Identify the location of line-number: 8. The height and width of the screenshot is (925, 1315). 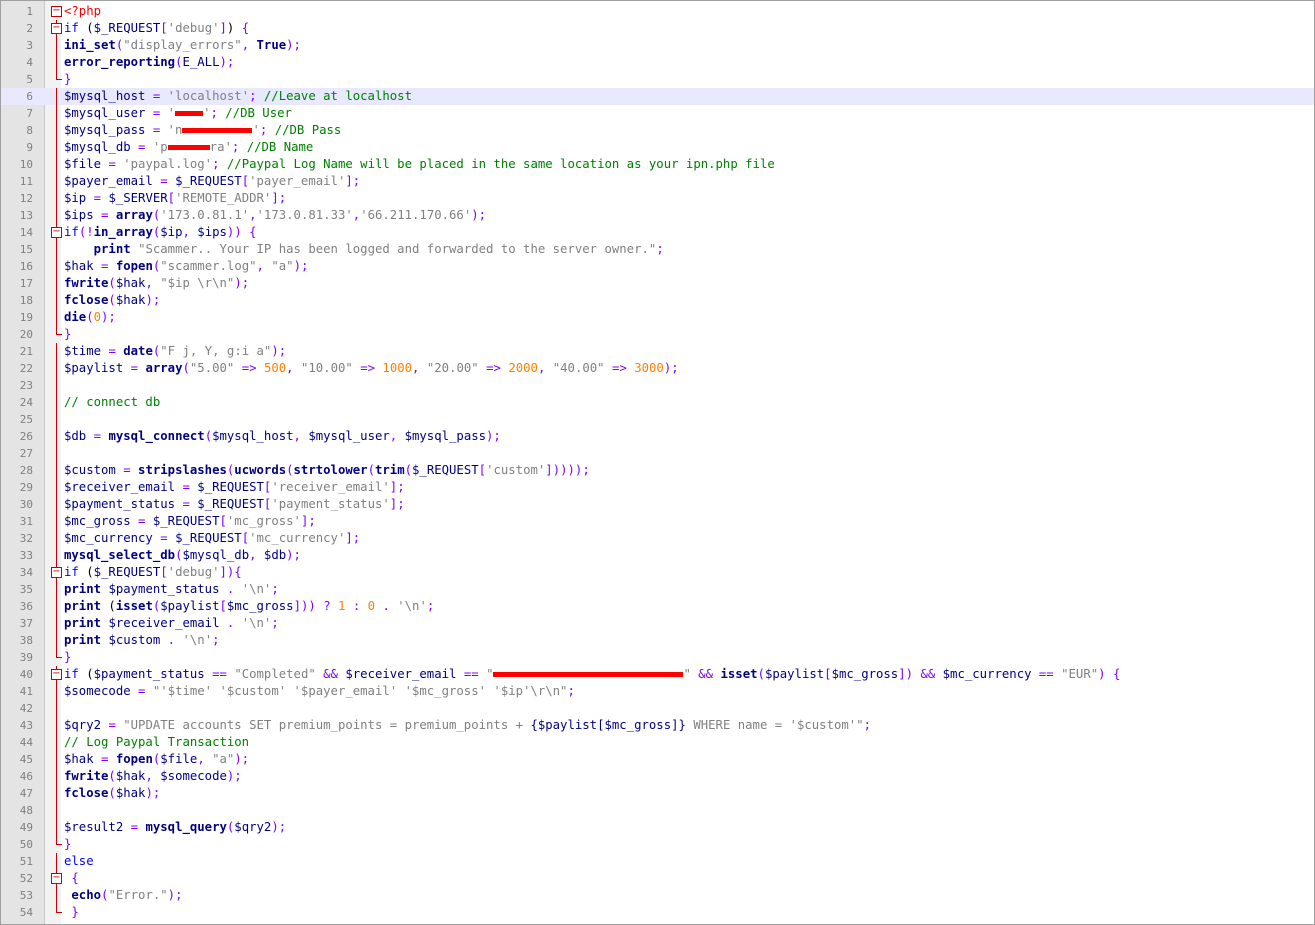
(29, 130).